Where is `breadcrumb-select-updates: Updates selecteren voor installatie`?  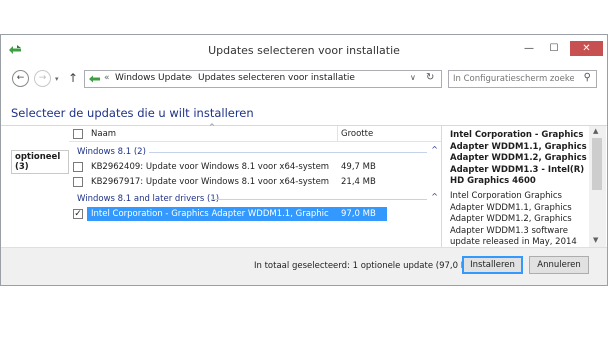
breadcrumb-select-updates: Updates selecteren voor installatie is located at coordinates (276, 78).